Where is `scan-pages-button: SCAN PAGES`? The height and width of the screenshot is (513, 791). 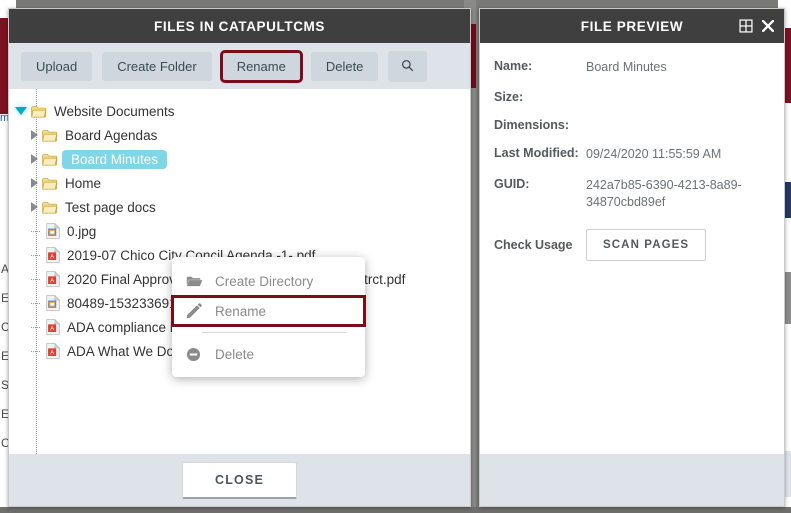
scan-pages-button: SCAN PAGES is located at coordinates (646, 245).